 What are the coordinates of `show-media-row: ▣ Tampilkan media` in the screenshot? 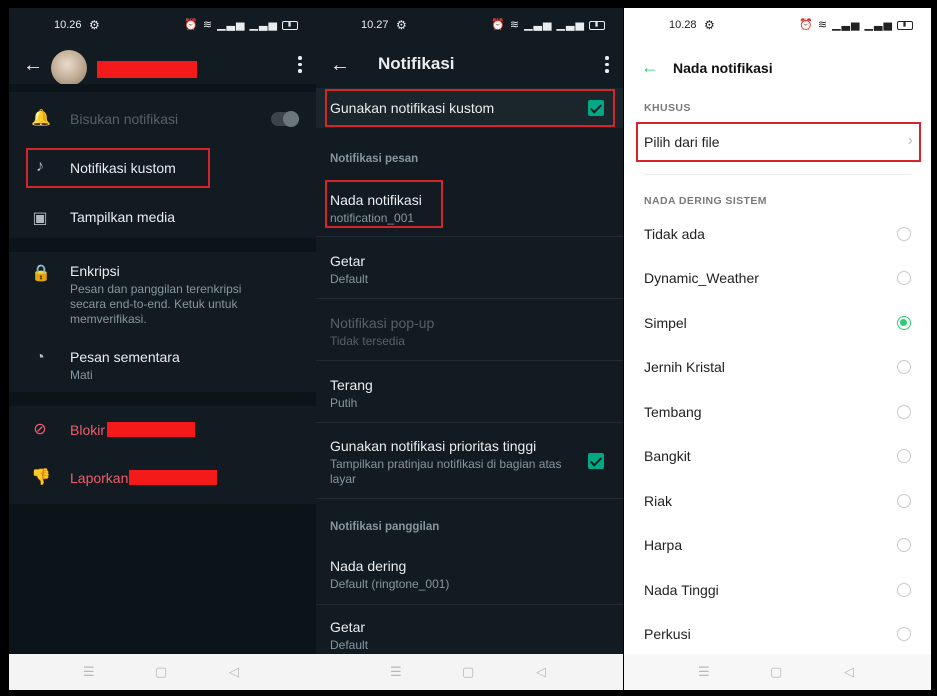 It's located at (162, 218).